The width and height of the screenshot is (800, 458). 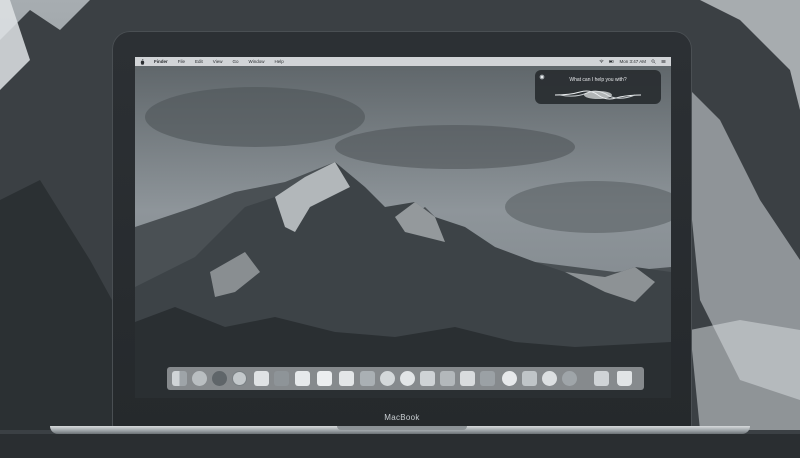 What do you see at coordinates (400, 446) in the screenshot?
I see `table-surface` at bounding box center [400, 446].